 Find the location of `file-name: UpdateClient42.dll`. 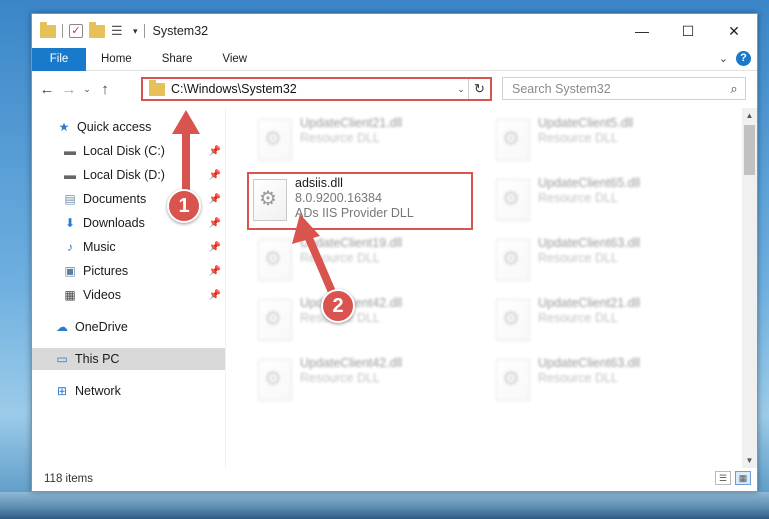

file-name: UpdateClient42.dll is located at coordinates (351, 363).